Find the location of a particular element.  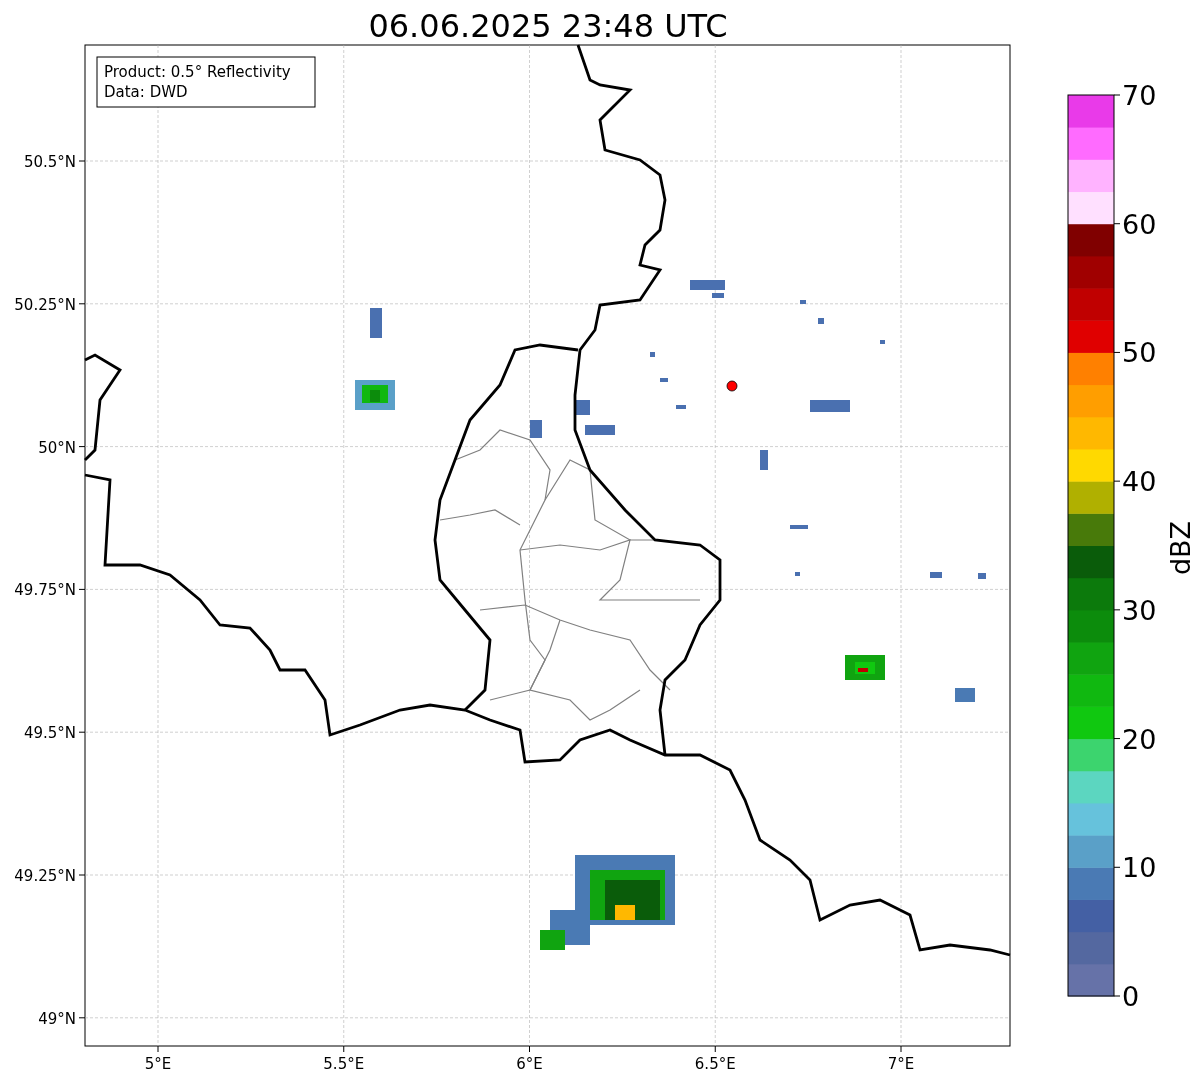

tick-label: 5.5°E is located at coordinates (344, 1064).